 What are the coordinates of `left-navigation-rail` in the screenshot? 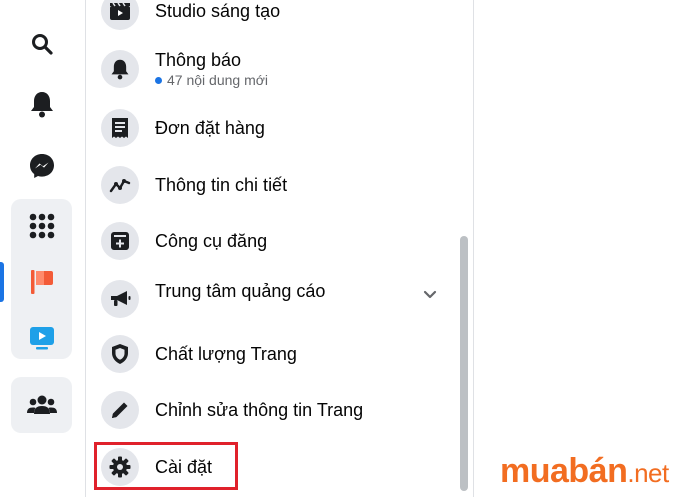 It's located at (43, 248).